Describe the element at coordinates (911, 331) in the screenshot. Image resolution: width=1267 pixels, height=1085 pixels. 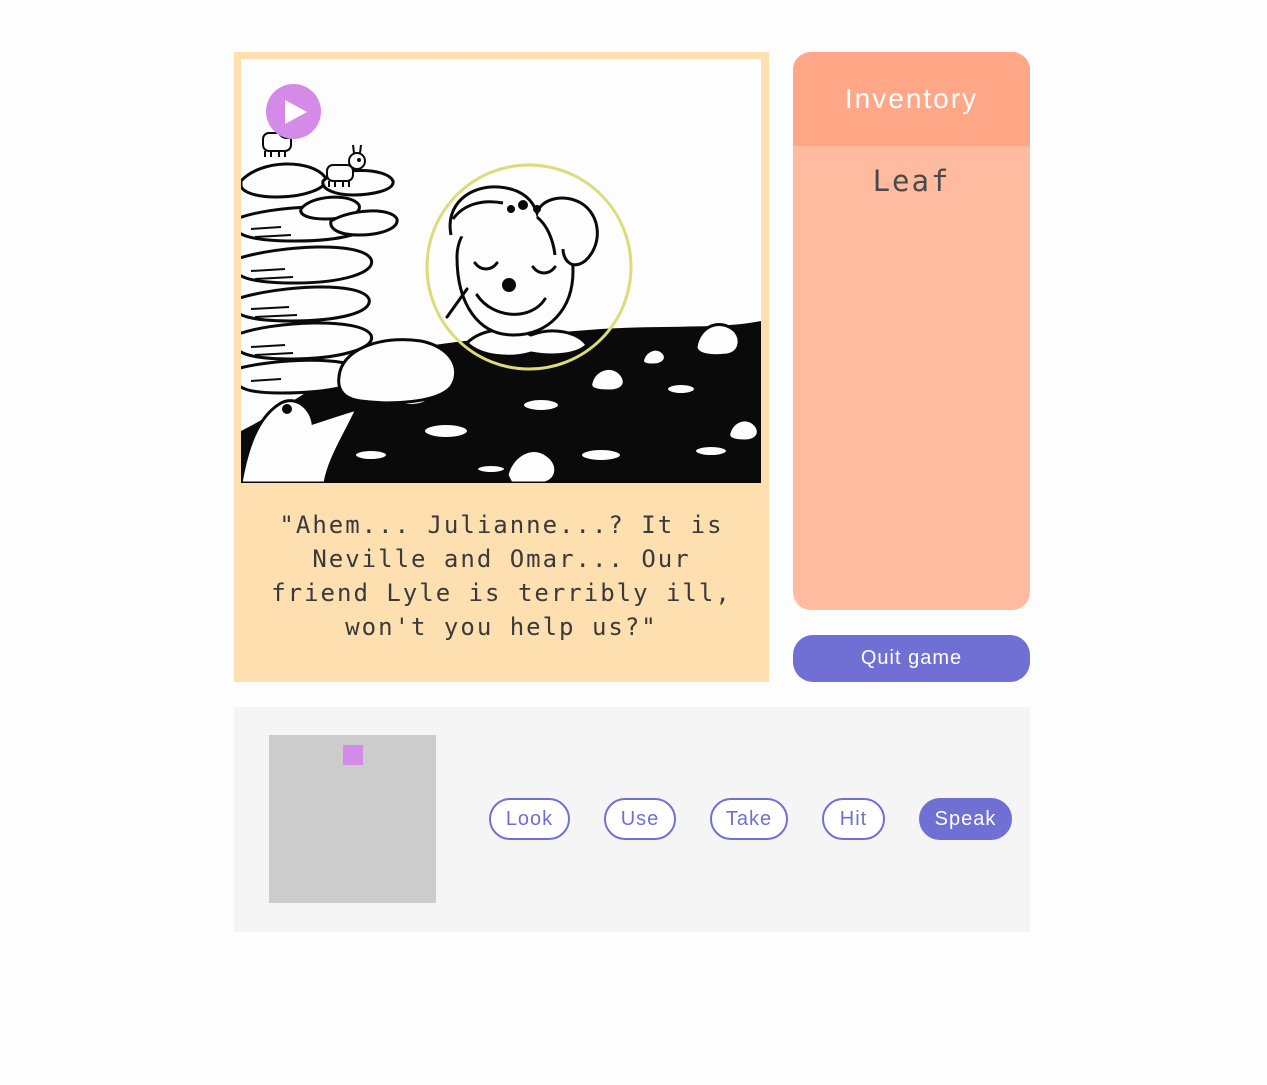
I see `inventory-panel: Inventory Leaf` at that location.